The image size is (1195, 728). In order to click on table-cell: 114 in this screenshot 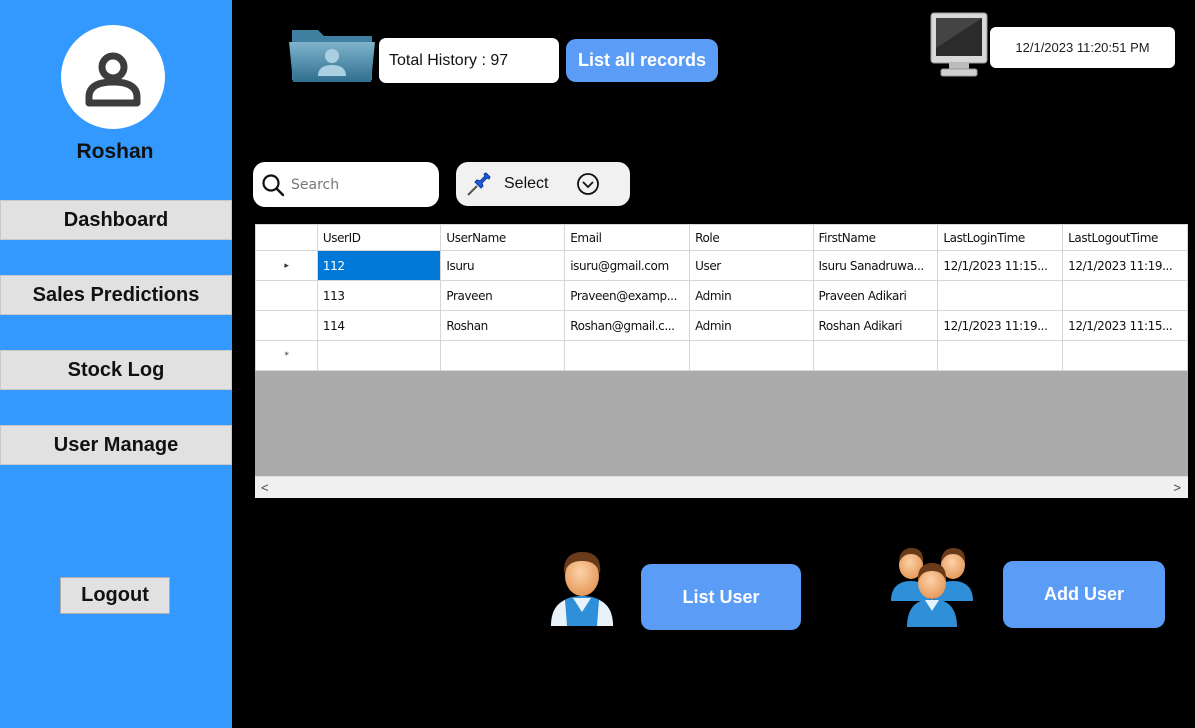, I will do `click(379, 325)`.